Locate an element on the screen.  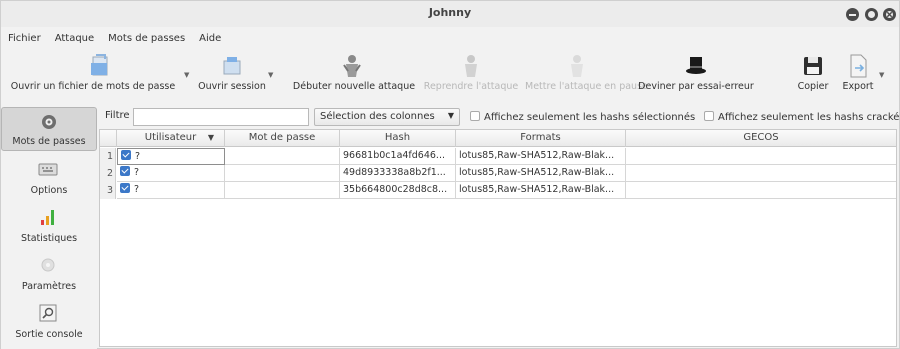
menu-passwords: Mots de passes is located at coordinates (146, 40).